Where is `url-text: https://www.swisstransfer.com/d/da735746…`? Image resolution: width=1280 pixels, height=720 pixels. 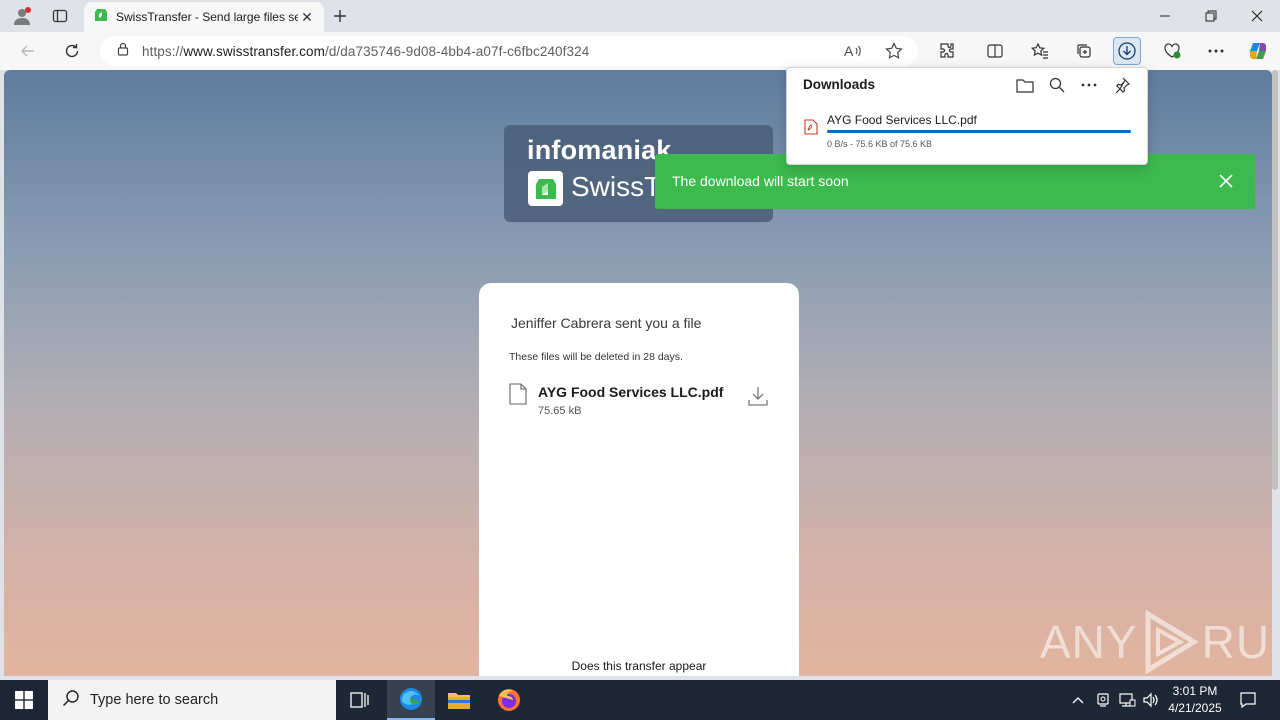 url-text: https://www.swisstransfer.com/d/da735746… is located at coordinates (366, 51).